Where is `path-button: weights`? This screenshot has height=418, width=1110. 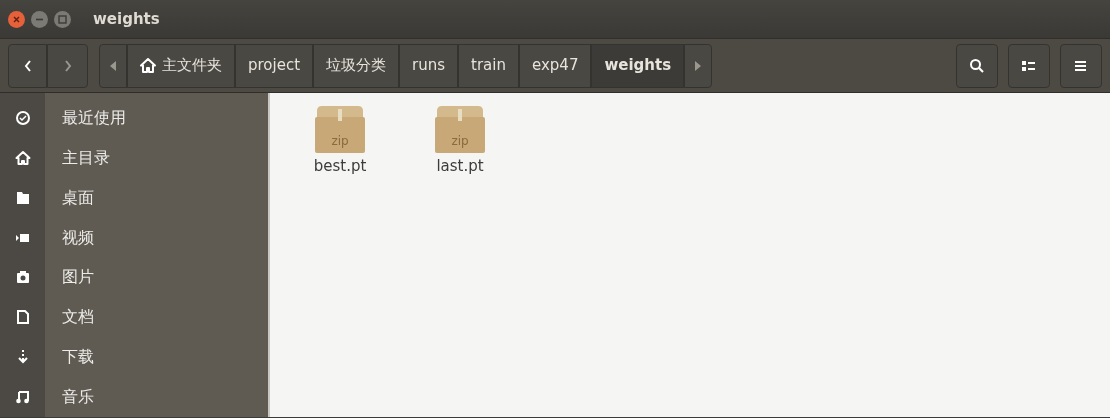 path-button: weights is located at coordinates (638, 65).